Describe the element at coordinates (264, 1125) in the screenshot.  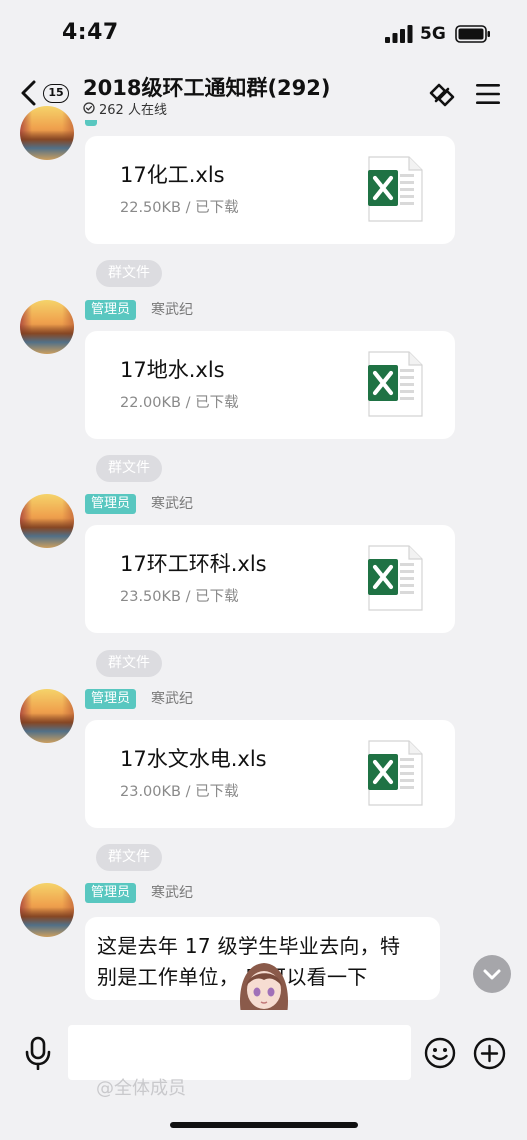
I see `home-indicator` at that location.